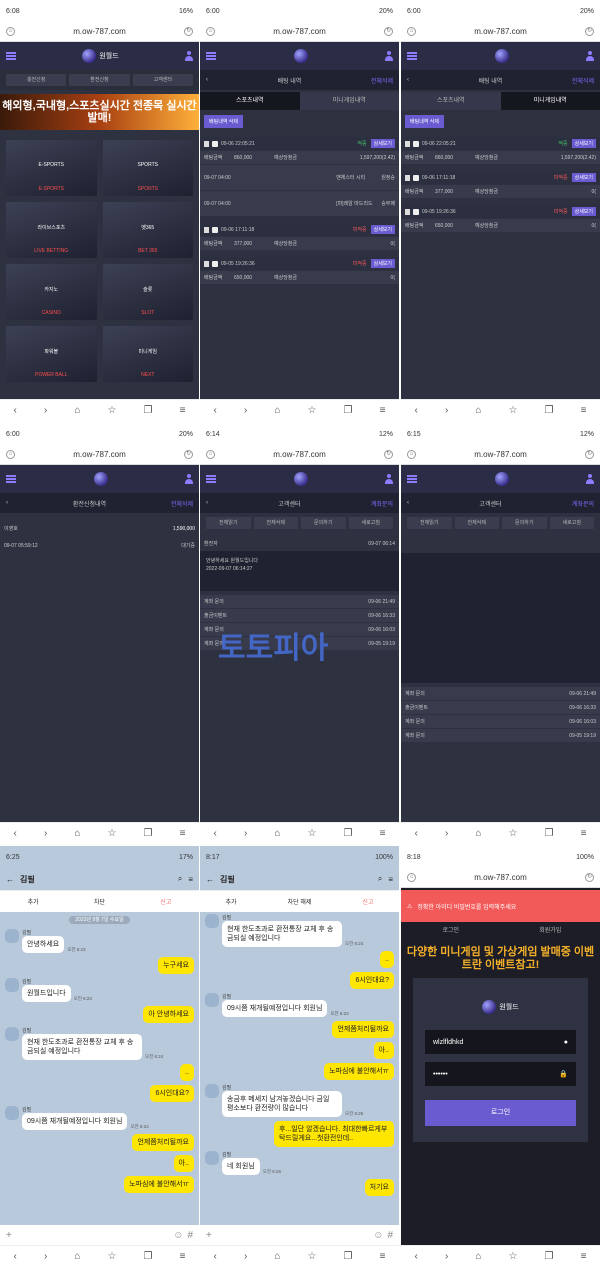  I want to click on tab-minigame: 미니게임내역, so click(349, 101).